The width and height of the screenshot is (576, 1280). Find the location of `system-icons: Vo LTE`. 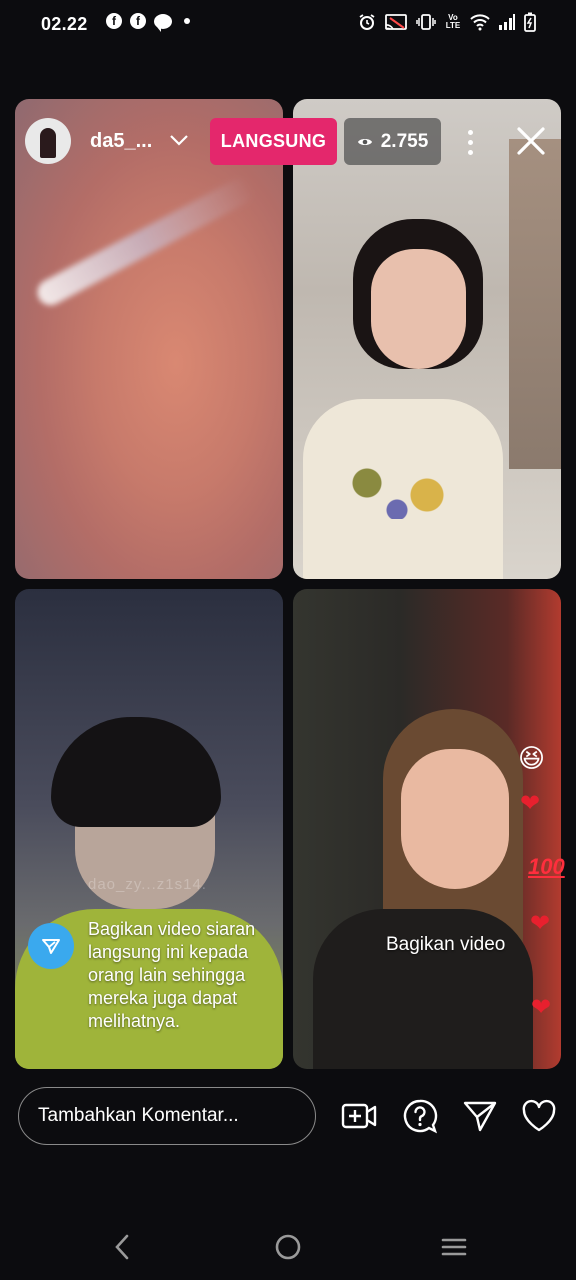

system-icons: Vo LTE is located at coordinates (447, 22).